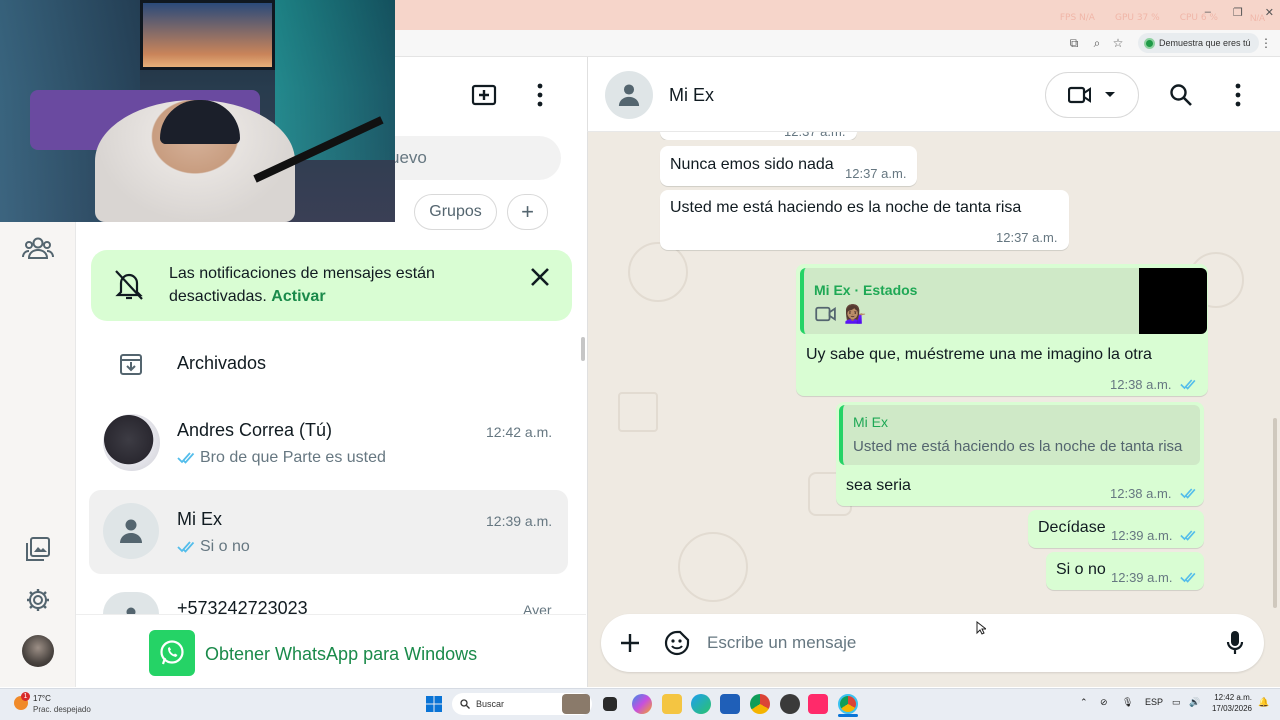 The width and height of the screenshot is (1280, 720). Describe the element at coordinates (131, 366) in the screenshot. I see `archive-icon` at that location.